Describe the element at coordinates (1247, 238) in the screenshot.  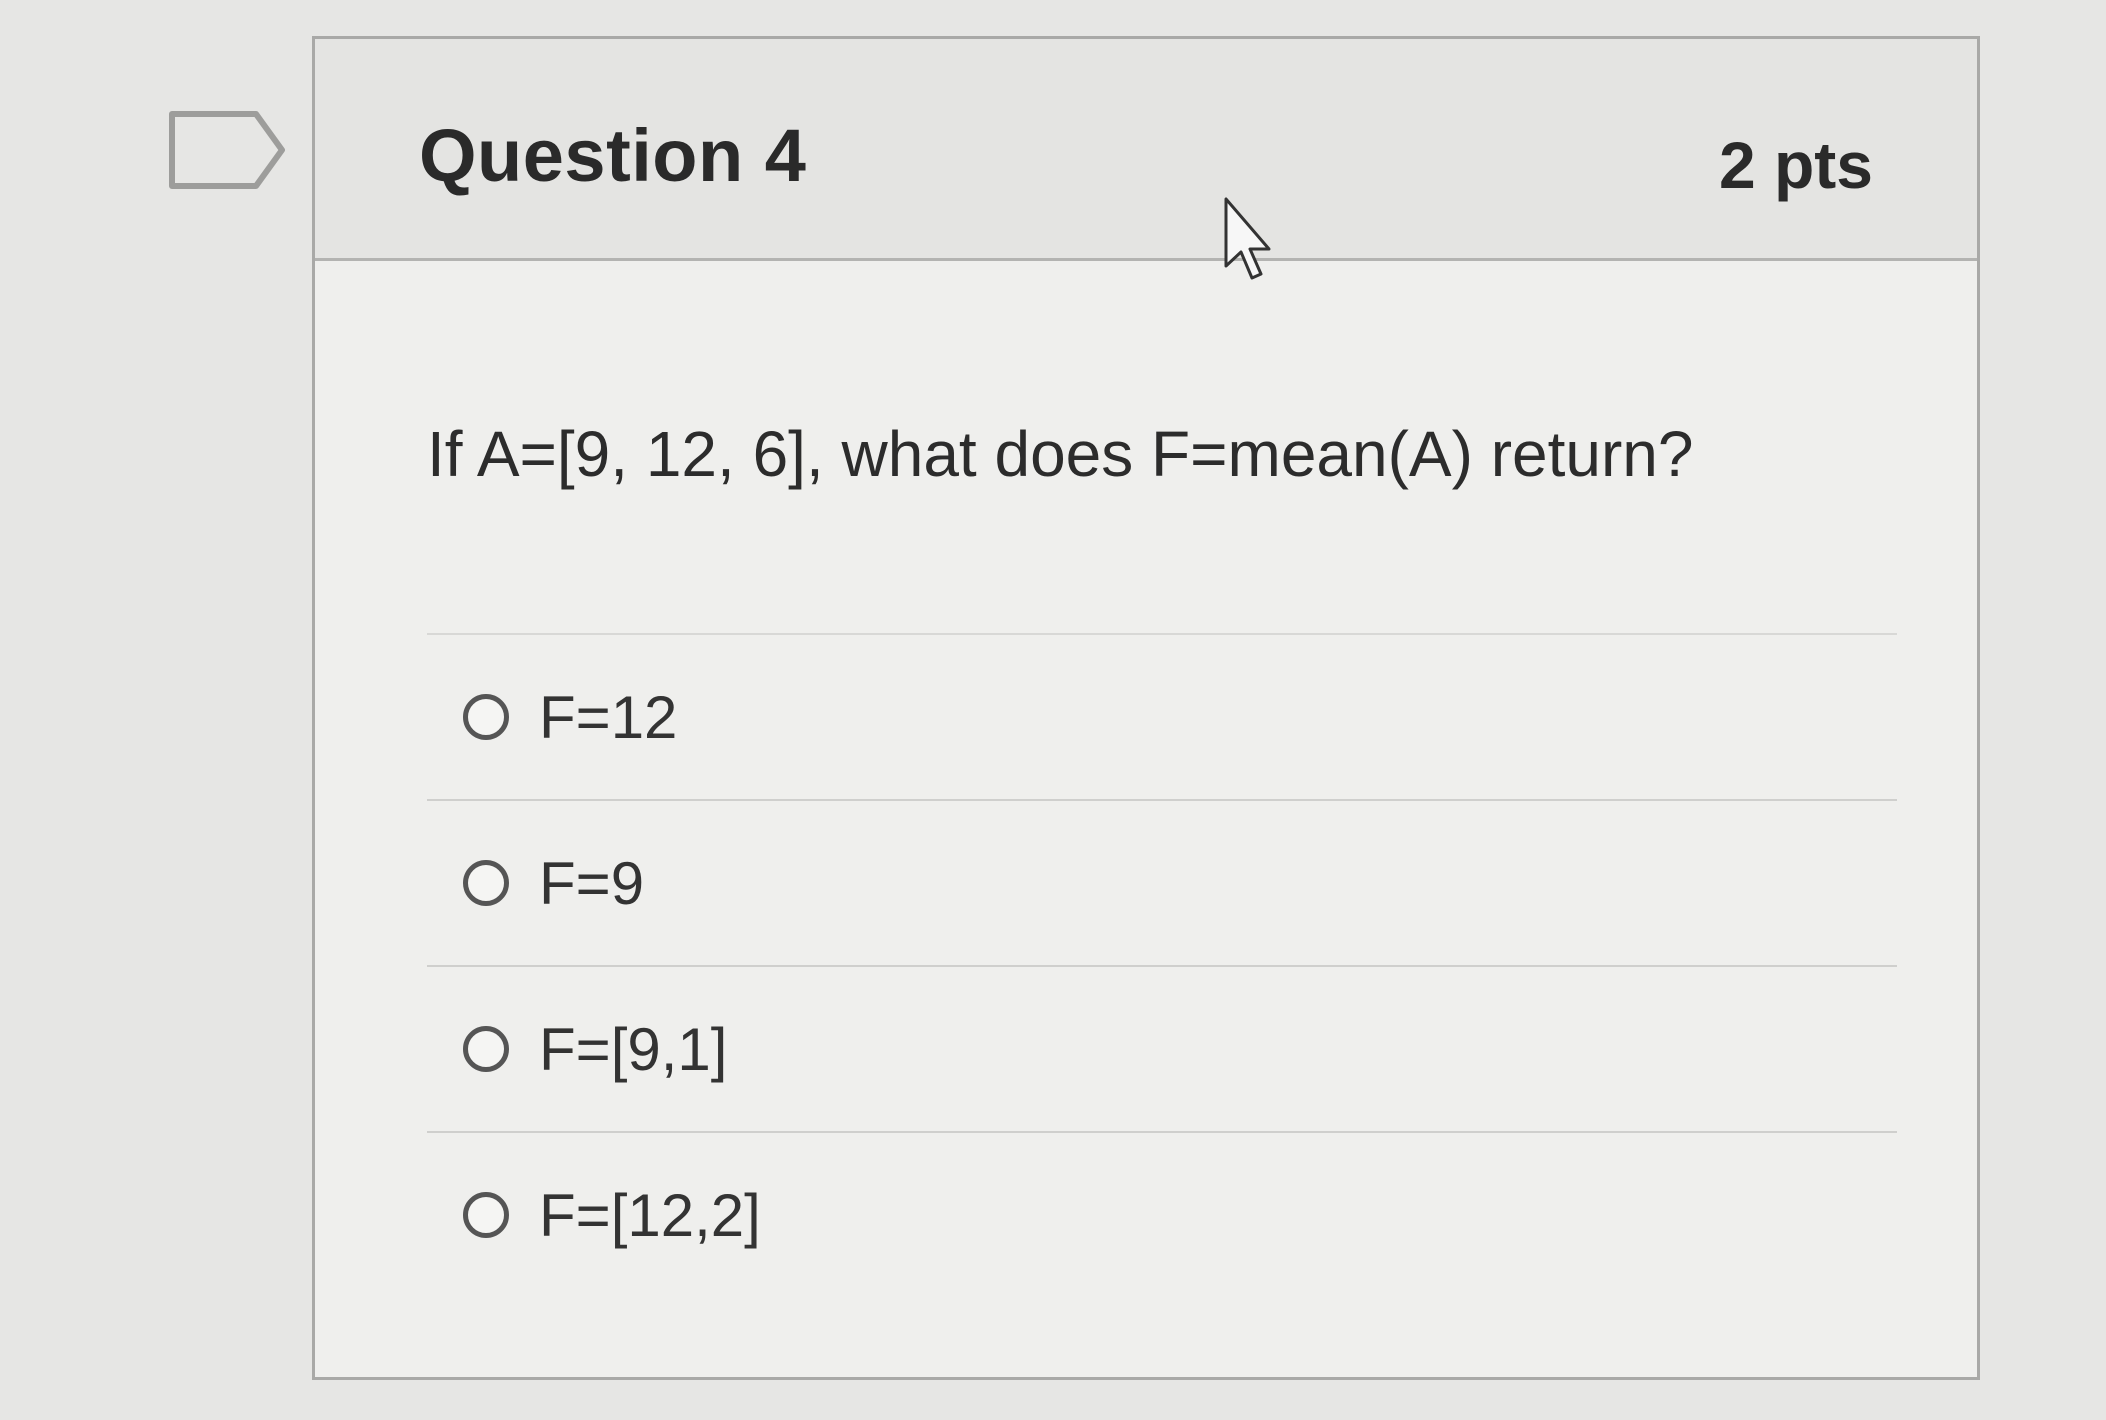
I see `mouse-pointer-icon` at that location.